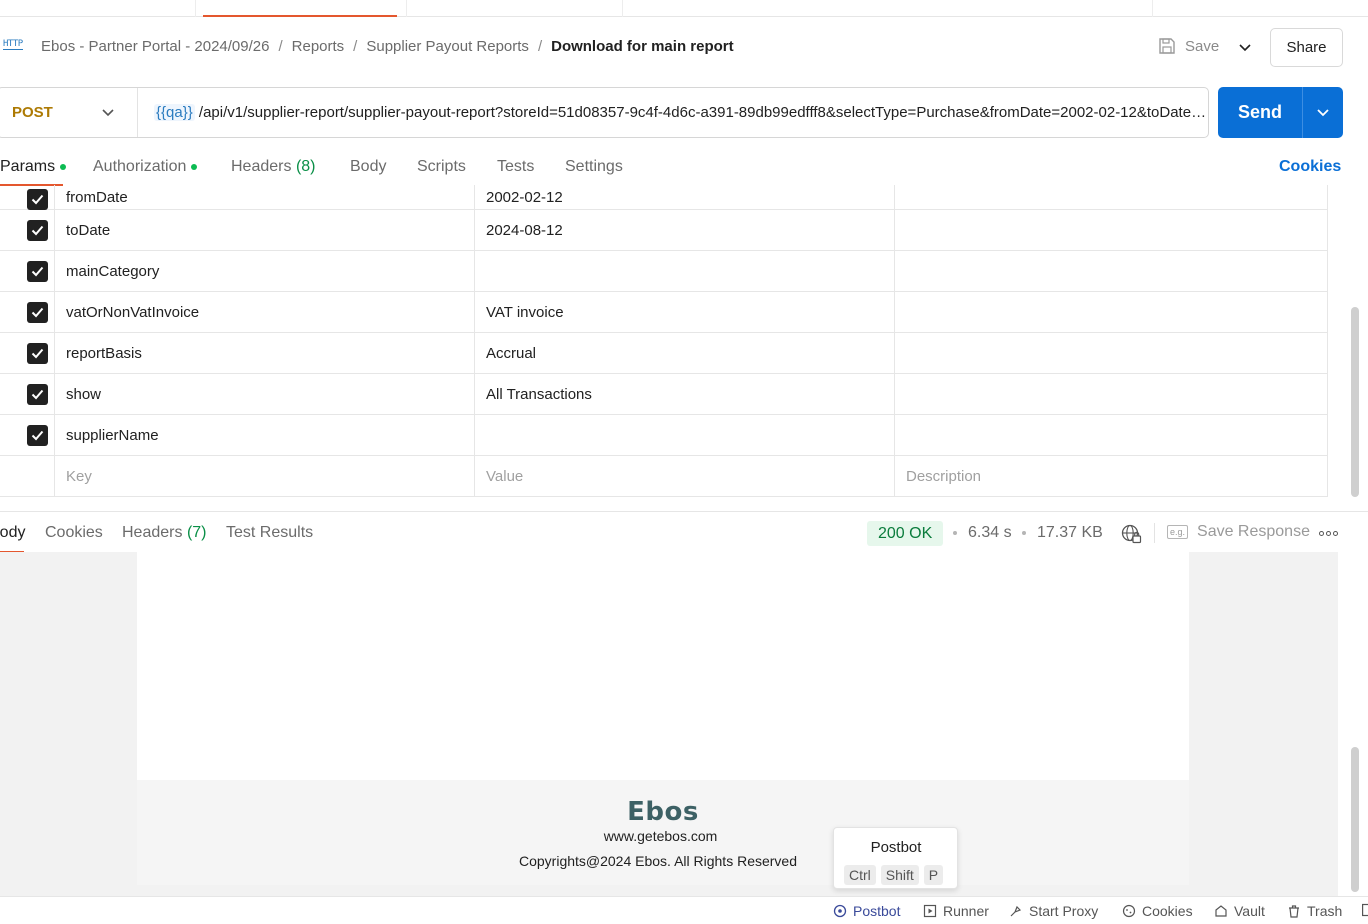 The height and width of the screenshot is (924, 1368). Describe the element at coordinates (74, 533) in the screenshot. I see `response-tab-cookies: Cookies` at that location.